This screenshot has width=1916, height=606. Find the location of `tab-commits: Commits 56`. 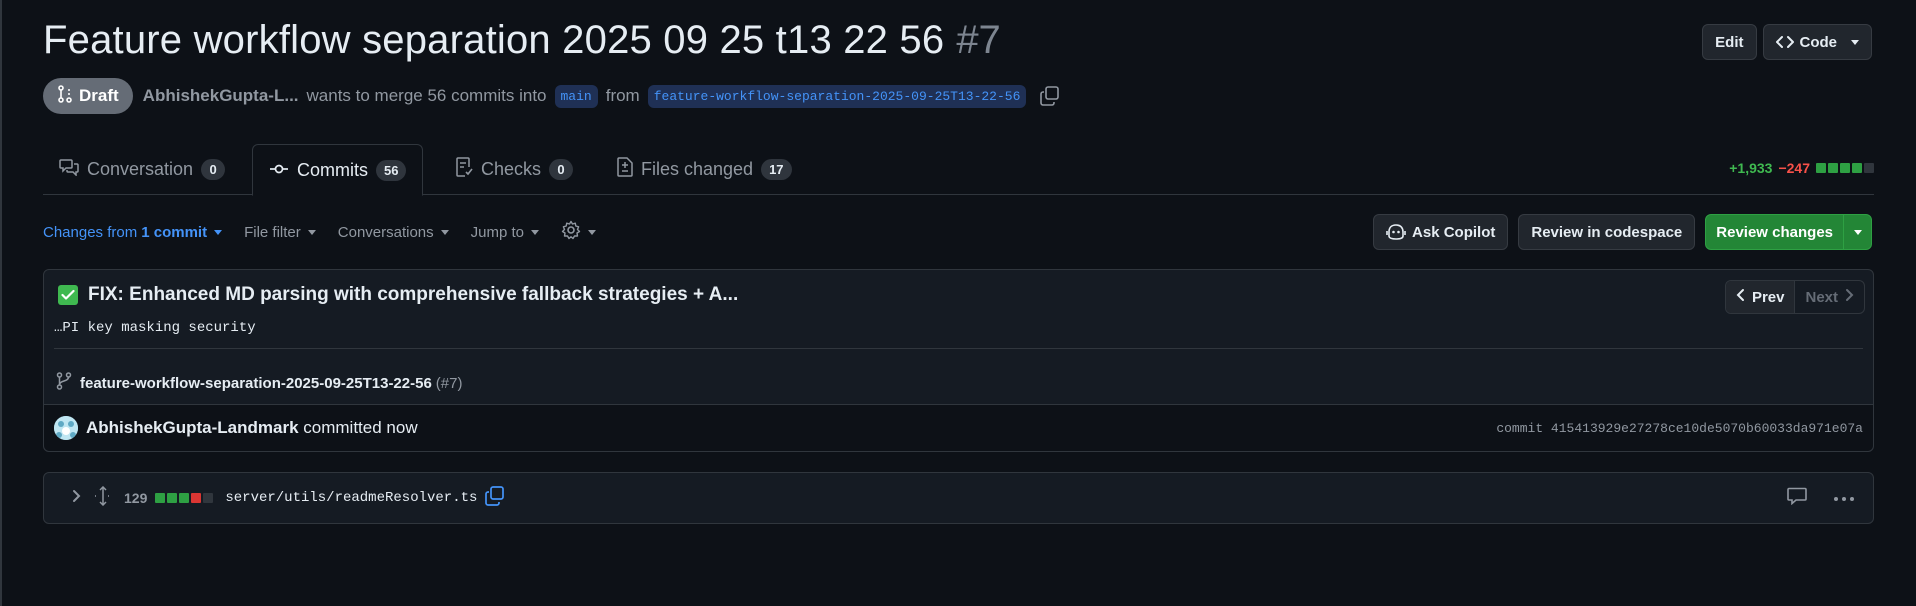

tab-commits: Commits 56 is located at coordinates (338, 170).